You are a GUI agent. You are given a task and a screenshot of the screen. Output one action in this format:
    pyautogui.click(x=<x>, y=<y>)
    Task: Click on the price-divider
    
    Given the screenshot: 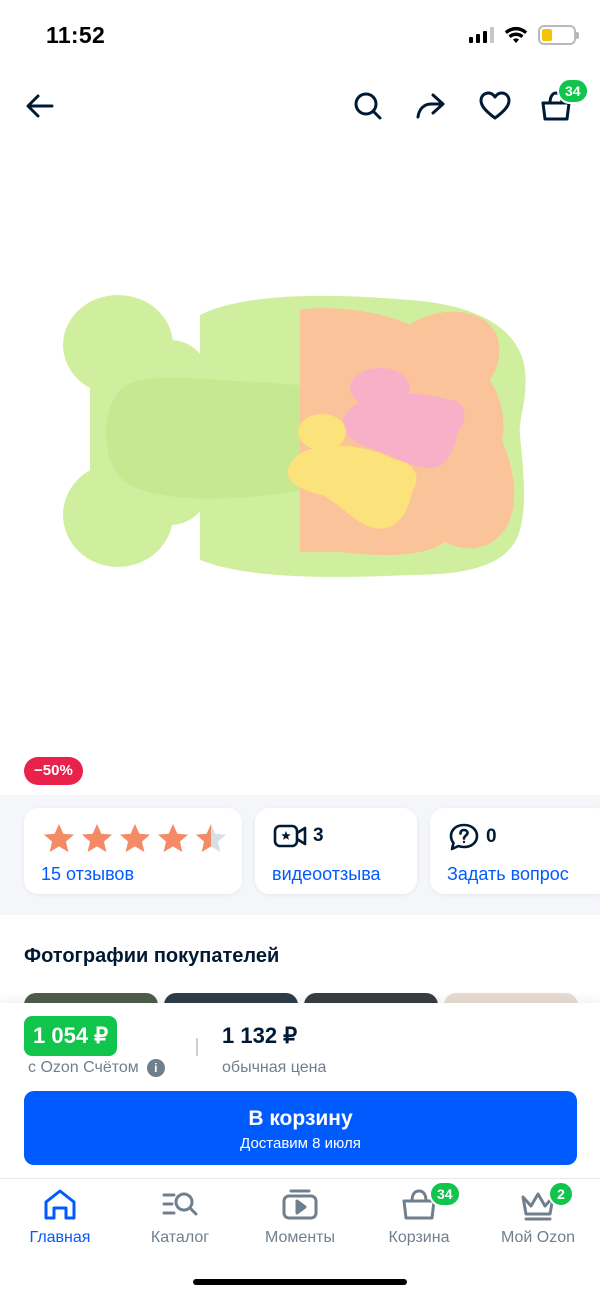 What is the action you would take?
    pyautogui.click(x=197, y=1047)
    